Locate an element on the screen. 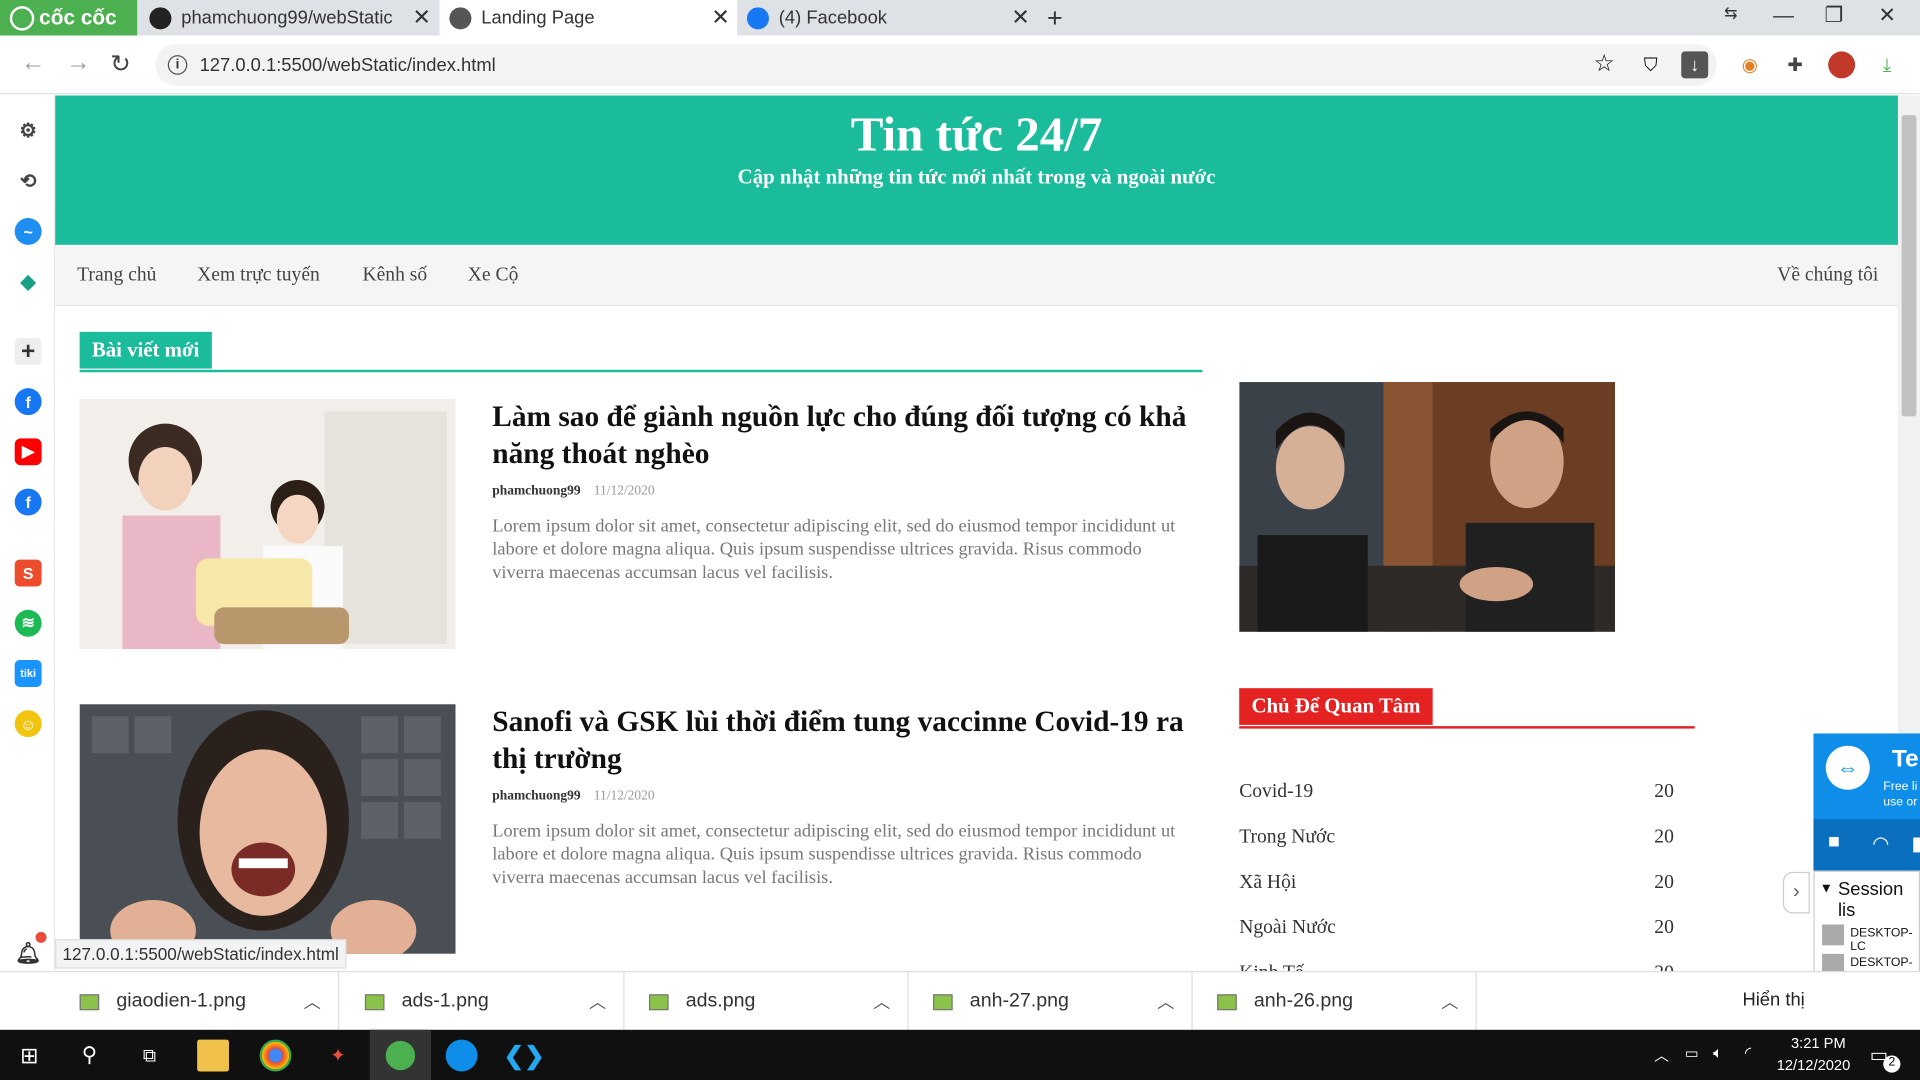 This screenshot has width=1920, height=1080. topic-item: Kinh Tế 20 is located at coordinates (1459, 966).